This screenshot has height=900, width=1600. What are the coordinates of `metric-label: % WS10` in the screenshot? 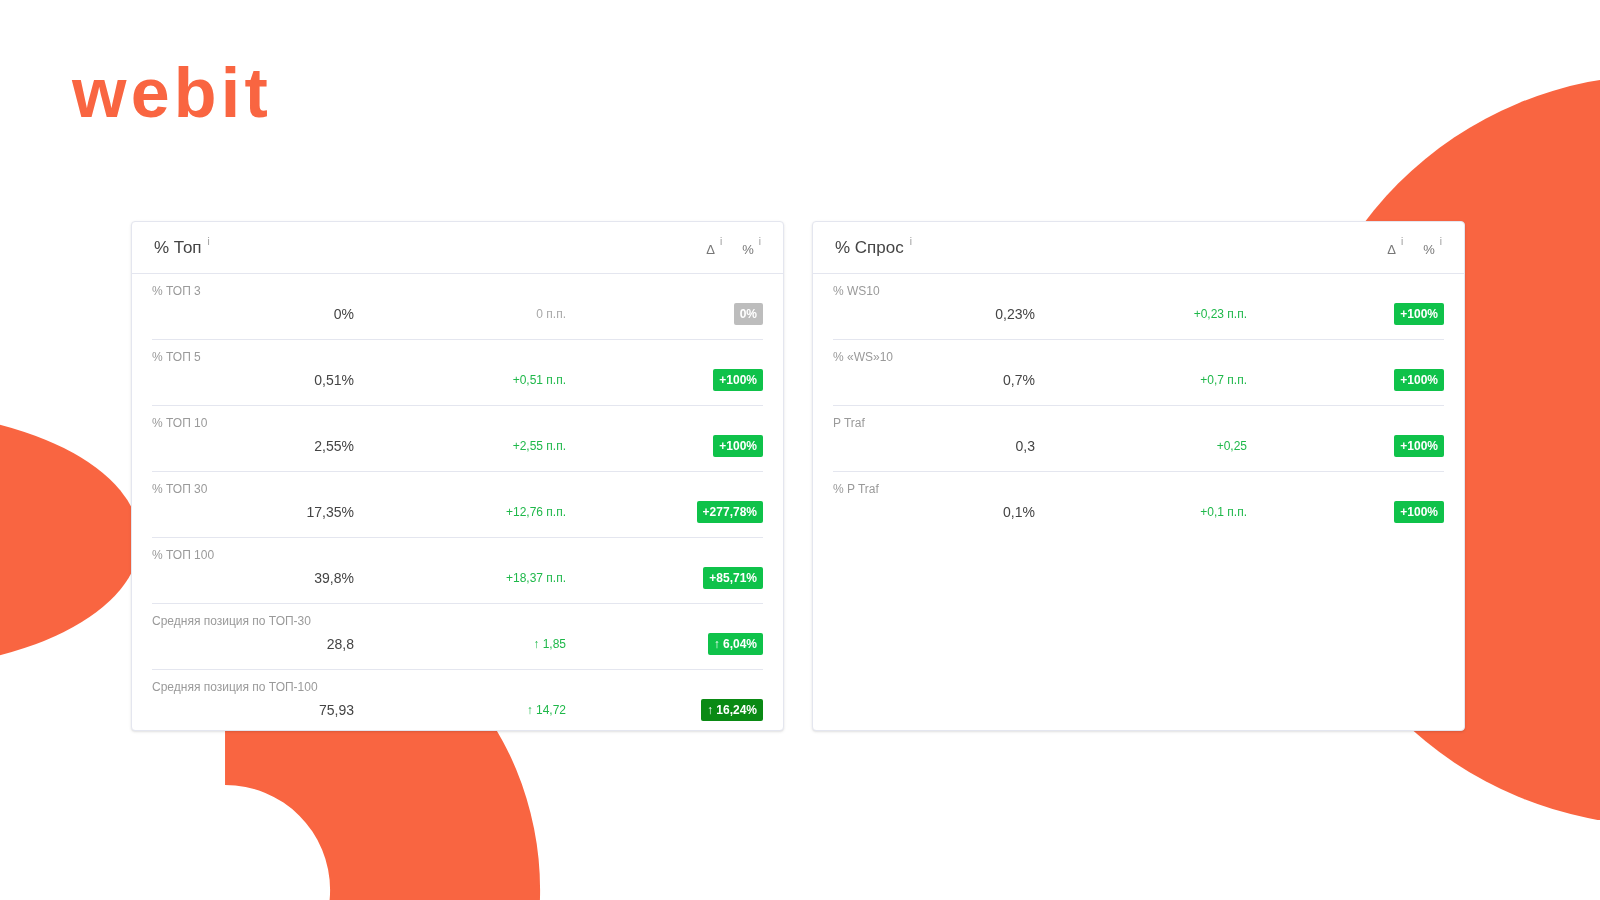 It's located at (856, 291).